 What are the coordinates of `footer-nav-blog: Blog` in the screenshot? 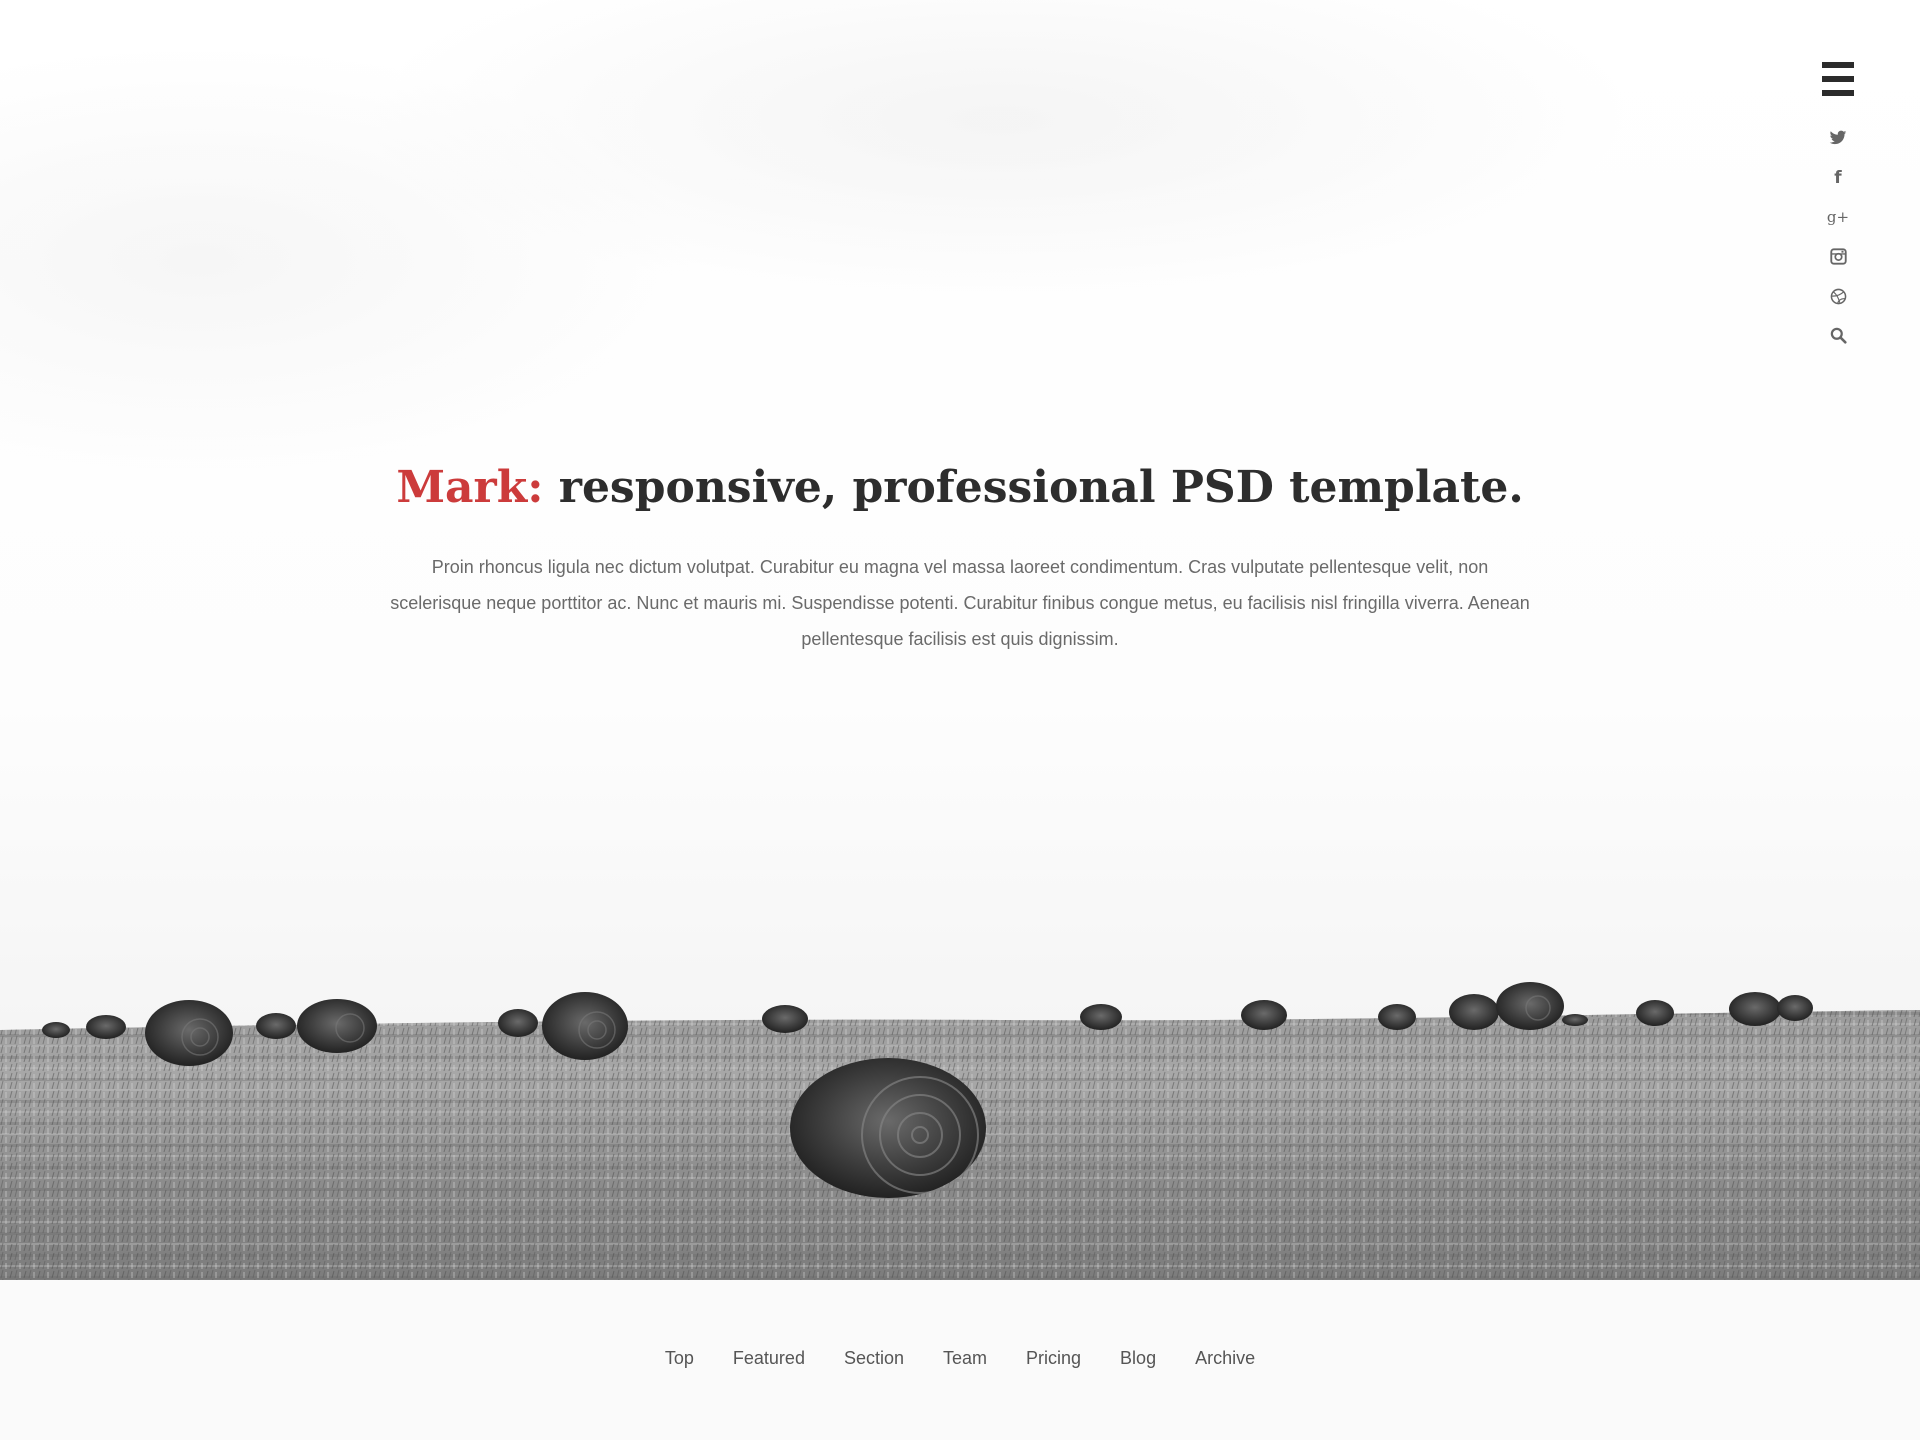 It's located at (1138, 1358).